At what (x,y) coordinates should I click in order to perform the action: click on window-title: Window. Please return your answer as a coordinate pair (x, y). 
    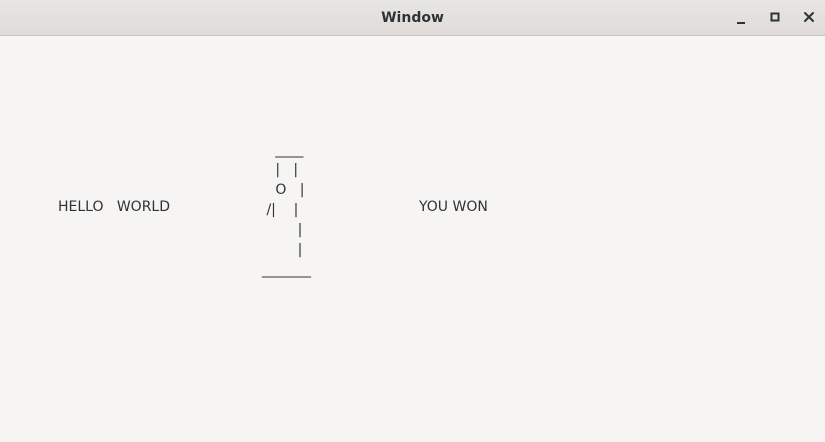
    Looking at the image, I should click on (412, 18).